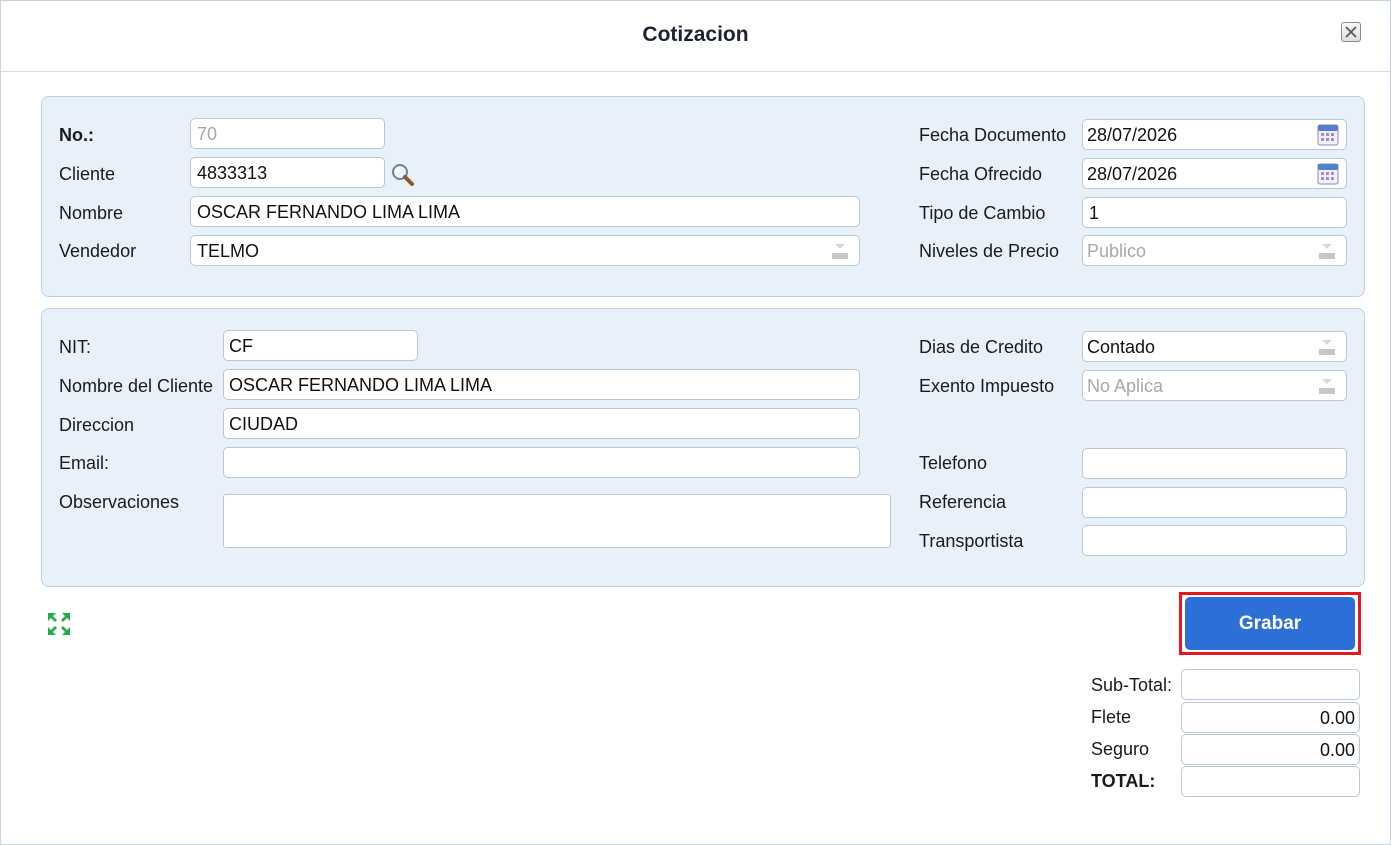 This screenshot has height=845, width=1391. I want to click on vendedor-select: TELMO, so click(525, 250).